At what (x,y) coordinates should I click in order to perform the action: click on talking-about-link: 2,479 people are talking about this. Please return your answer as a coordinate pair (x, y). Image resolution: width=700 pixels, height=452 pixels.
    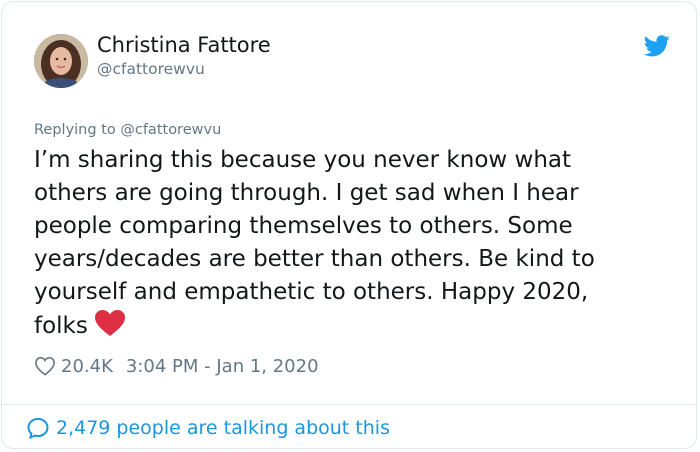
    Looking at the image, I should click on (208, 428).